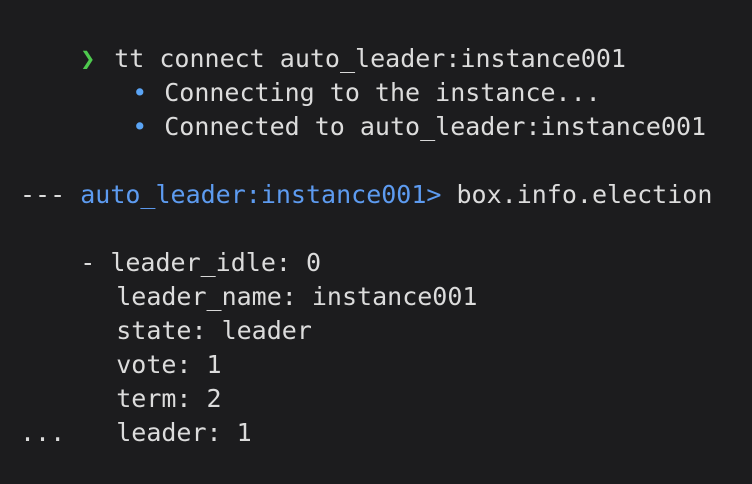 The image size is (752, 484). I want to click on yaml-text: leader_idle: 0, so click(216, 262).